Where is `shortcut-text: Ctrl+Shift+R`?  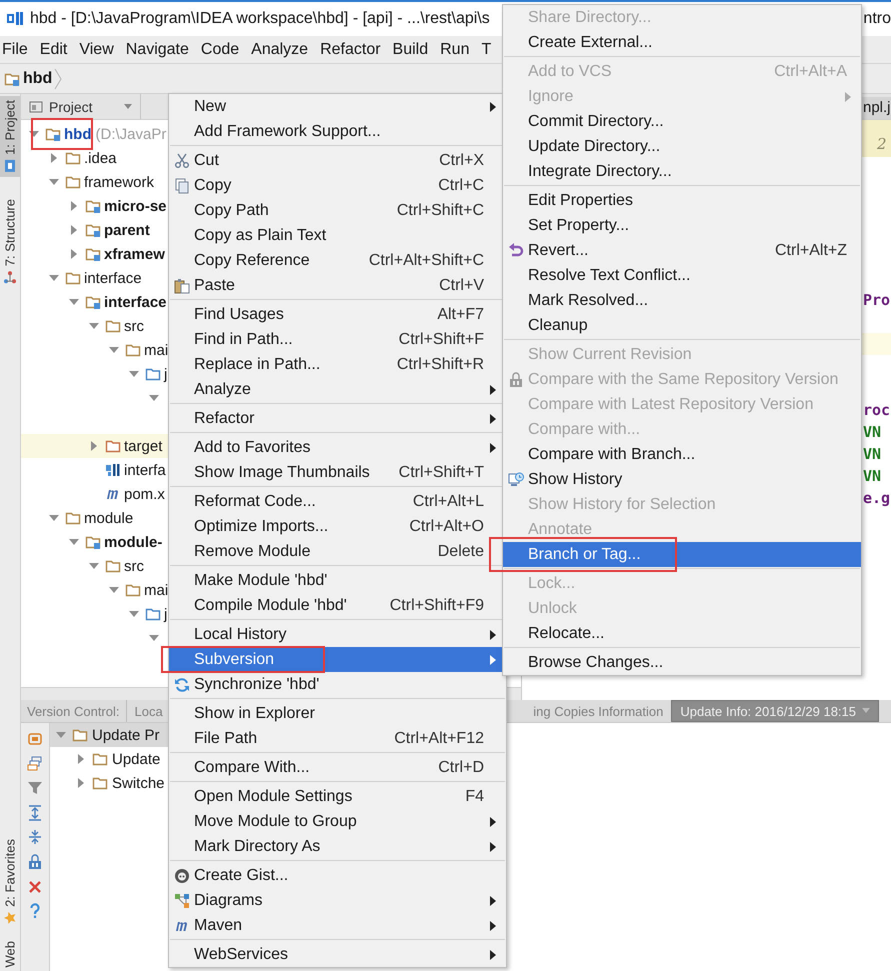
shortcut-text: Ctrl+Shift+R is located at coordinates (440, 365).